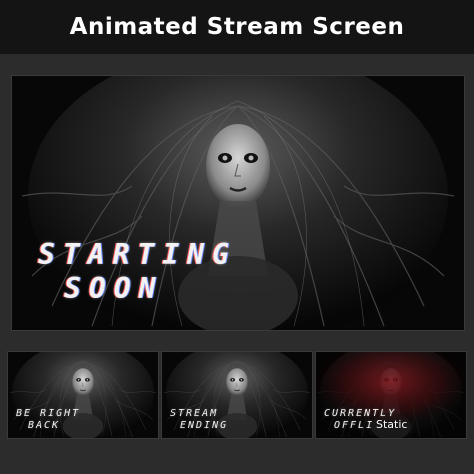 The image size is (474, 474). What do you see at coordinates (354, 425) in the screenshot?
I see `thumb-line-2: OFFLI` at bounding box center [354, 425].